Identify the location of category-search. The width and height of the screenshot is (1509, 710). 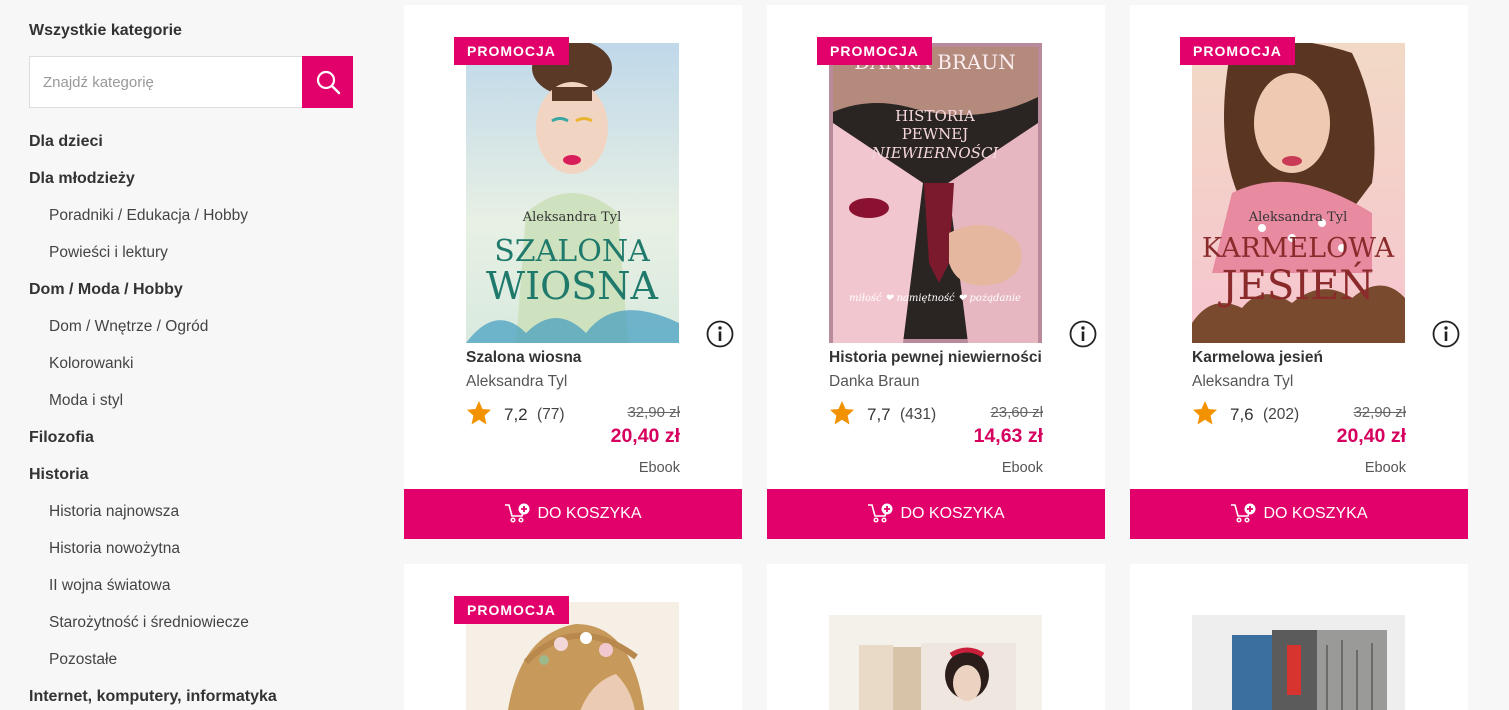
(191, 82).